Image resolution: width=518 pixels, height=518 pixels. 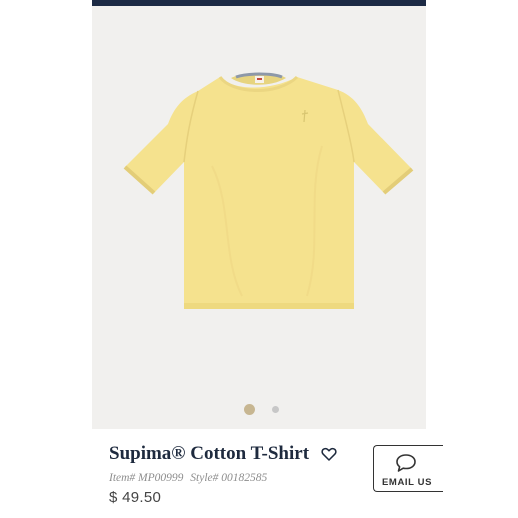 What do you see at coordinates (261, 409) in the screenshot?
I see `carousel-dots` at bounding box center [261, 409].